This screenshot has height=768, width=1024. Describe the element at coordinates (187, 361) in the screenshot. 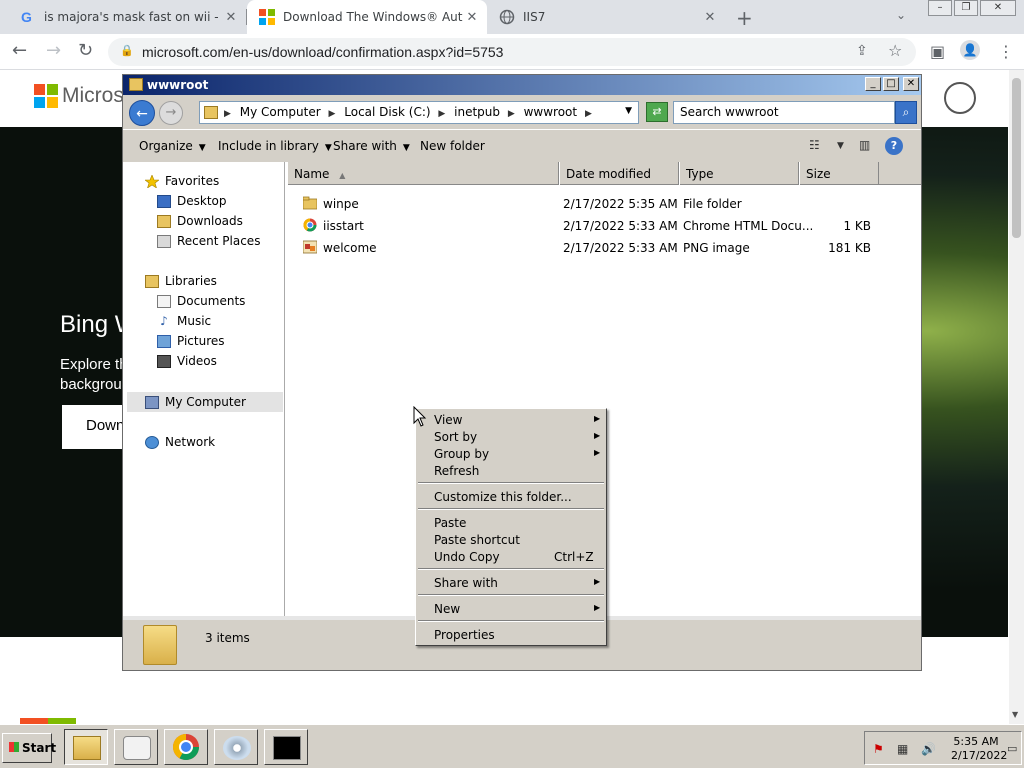

I see `nav-videos: Videos` at that location.